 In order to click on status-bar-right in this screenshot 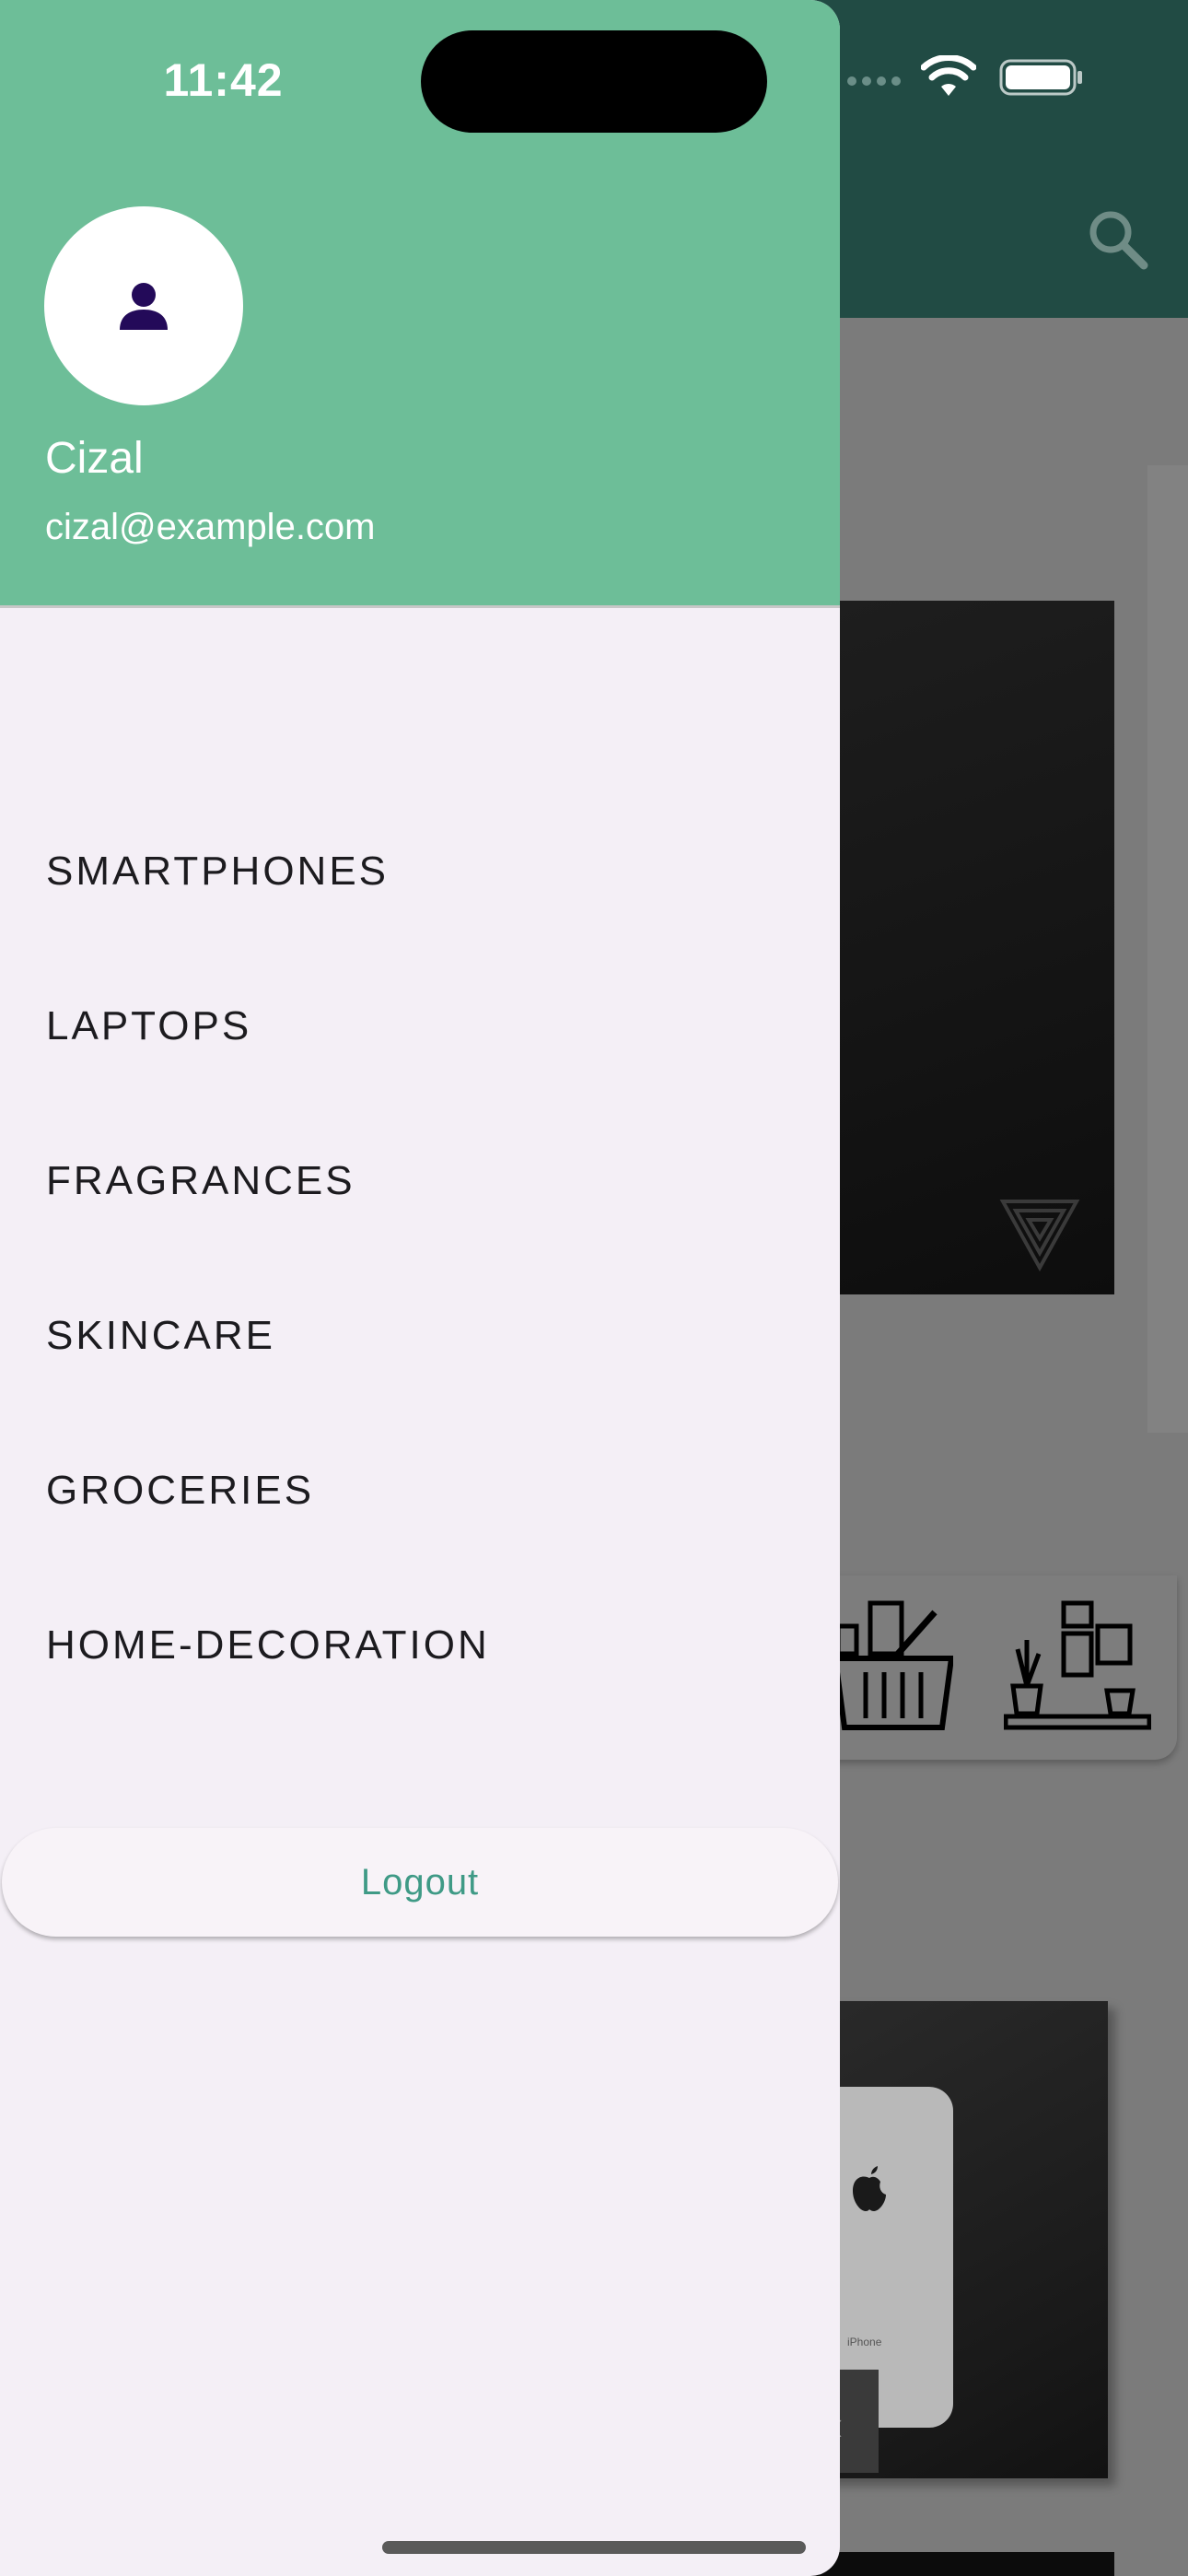, I will do `click(1008, 78)`.